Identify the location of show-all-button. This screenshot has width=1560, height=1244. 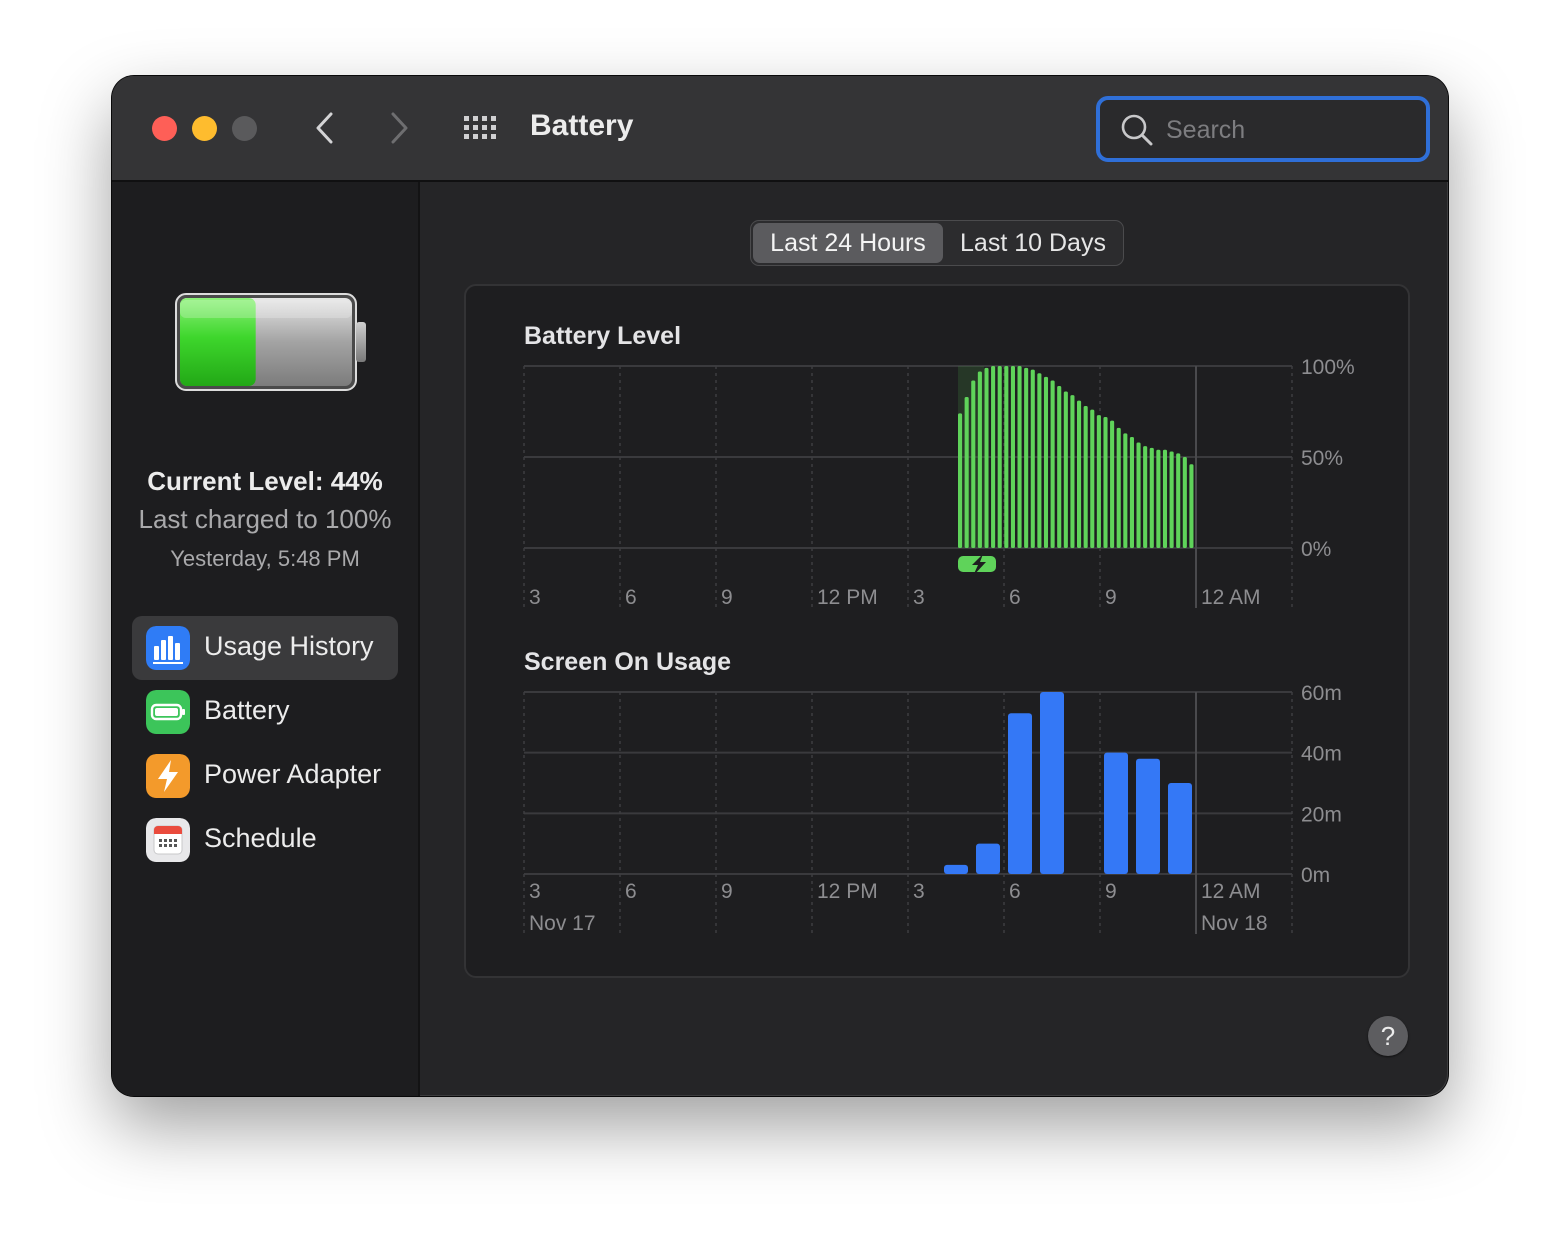
(482, 128).